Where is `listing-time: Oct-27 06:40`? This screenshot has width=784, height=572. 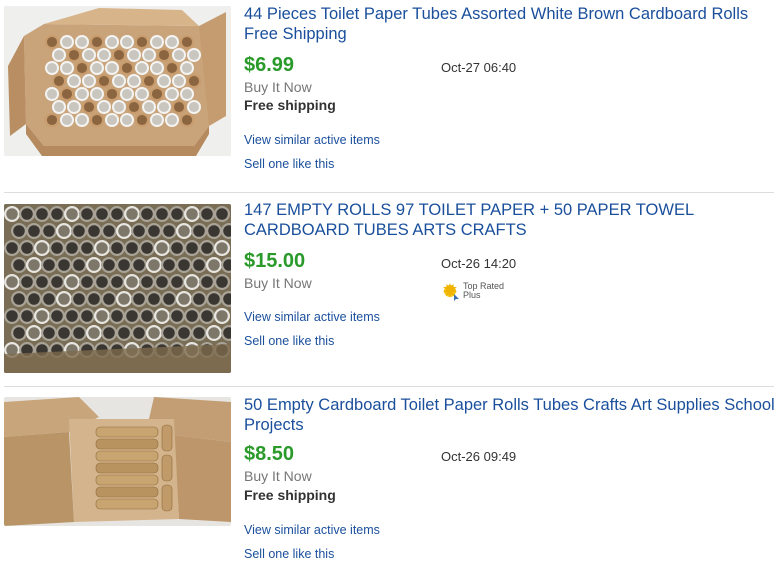 listing-time: Oct-27 06:40 is located at coordinates (479, 67).